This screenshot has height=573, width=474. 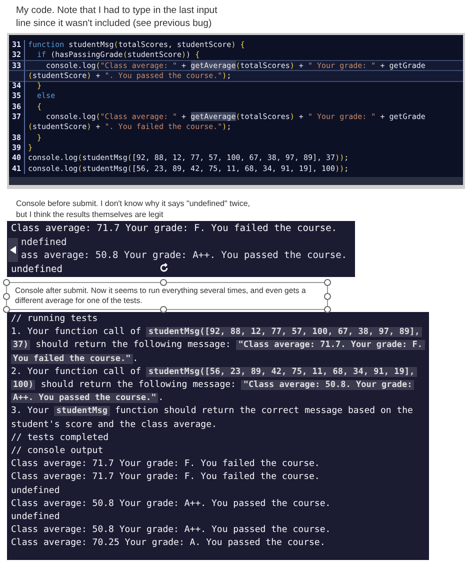 What do you see at coordinates (13, 250) in the screenshot?
I see `collapse-tab-icon` at bounding box center [13, 250].